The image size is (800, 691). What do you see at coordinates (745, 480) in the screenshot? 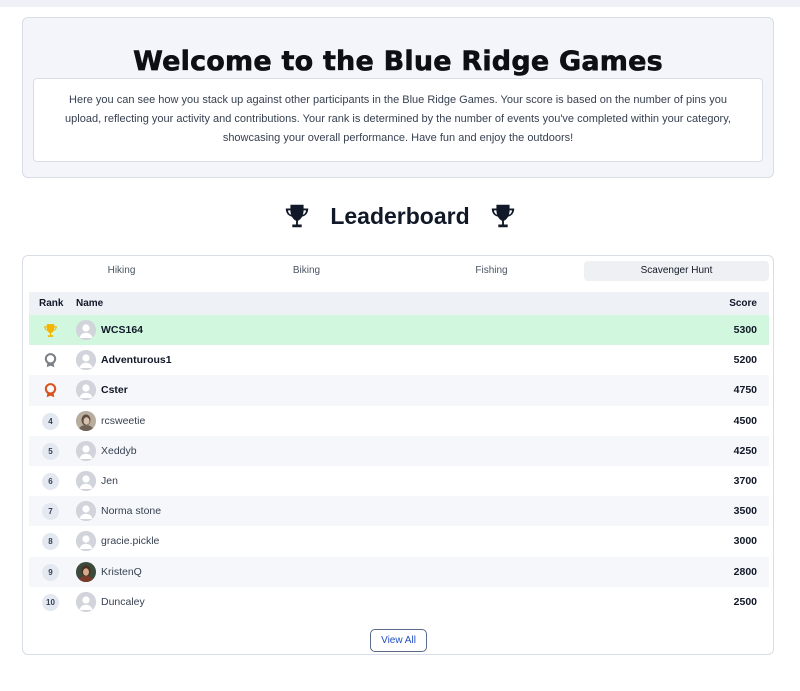
I see `participant-score: 3700` at bounding box center [745, 480].